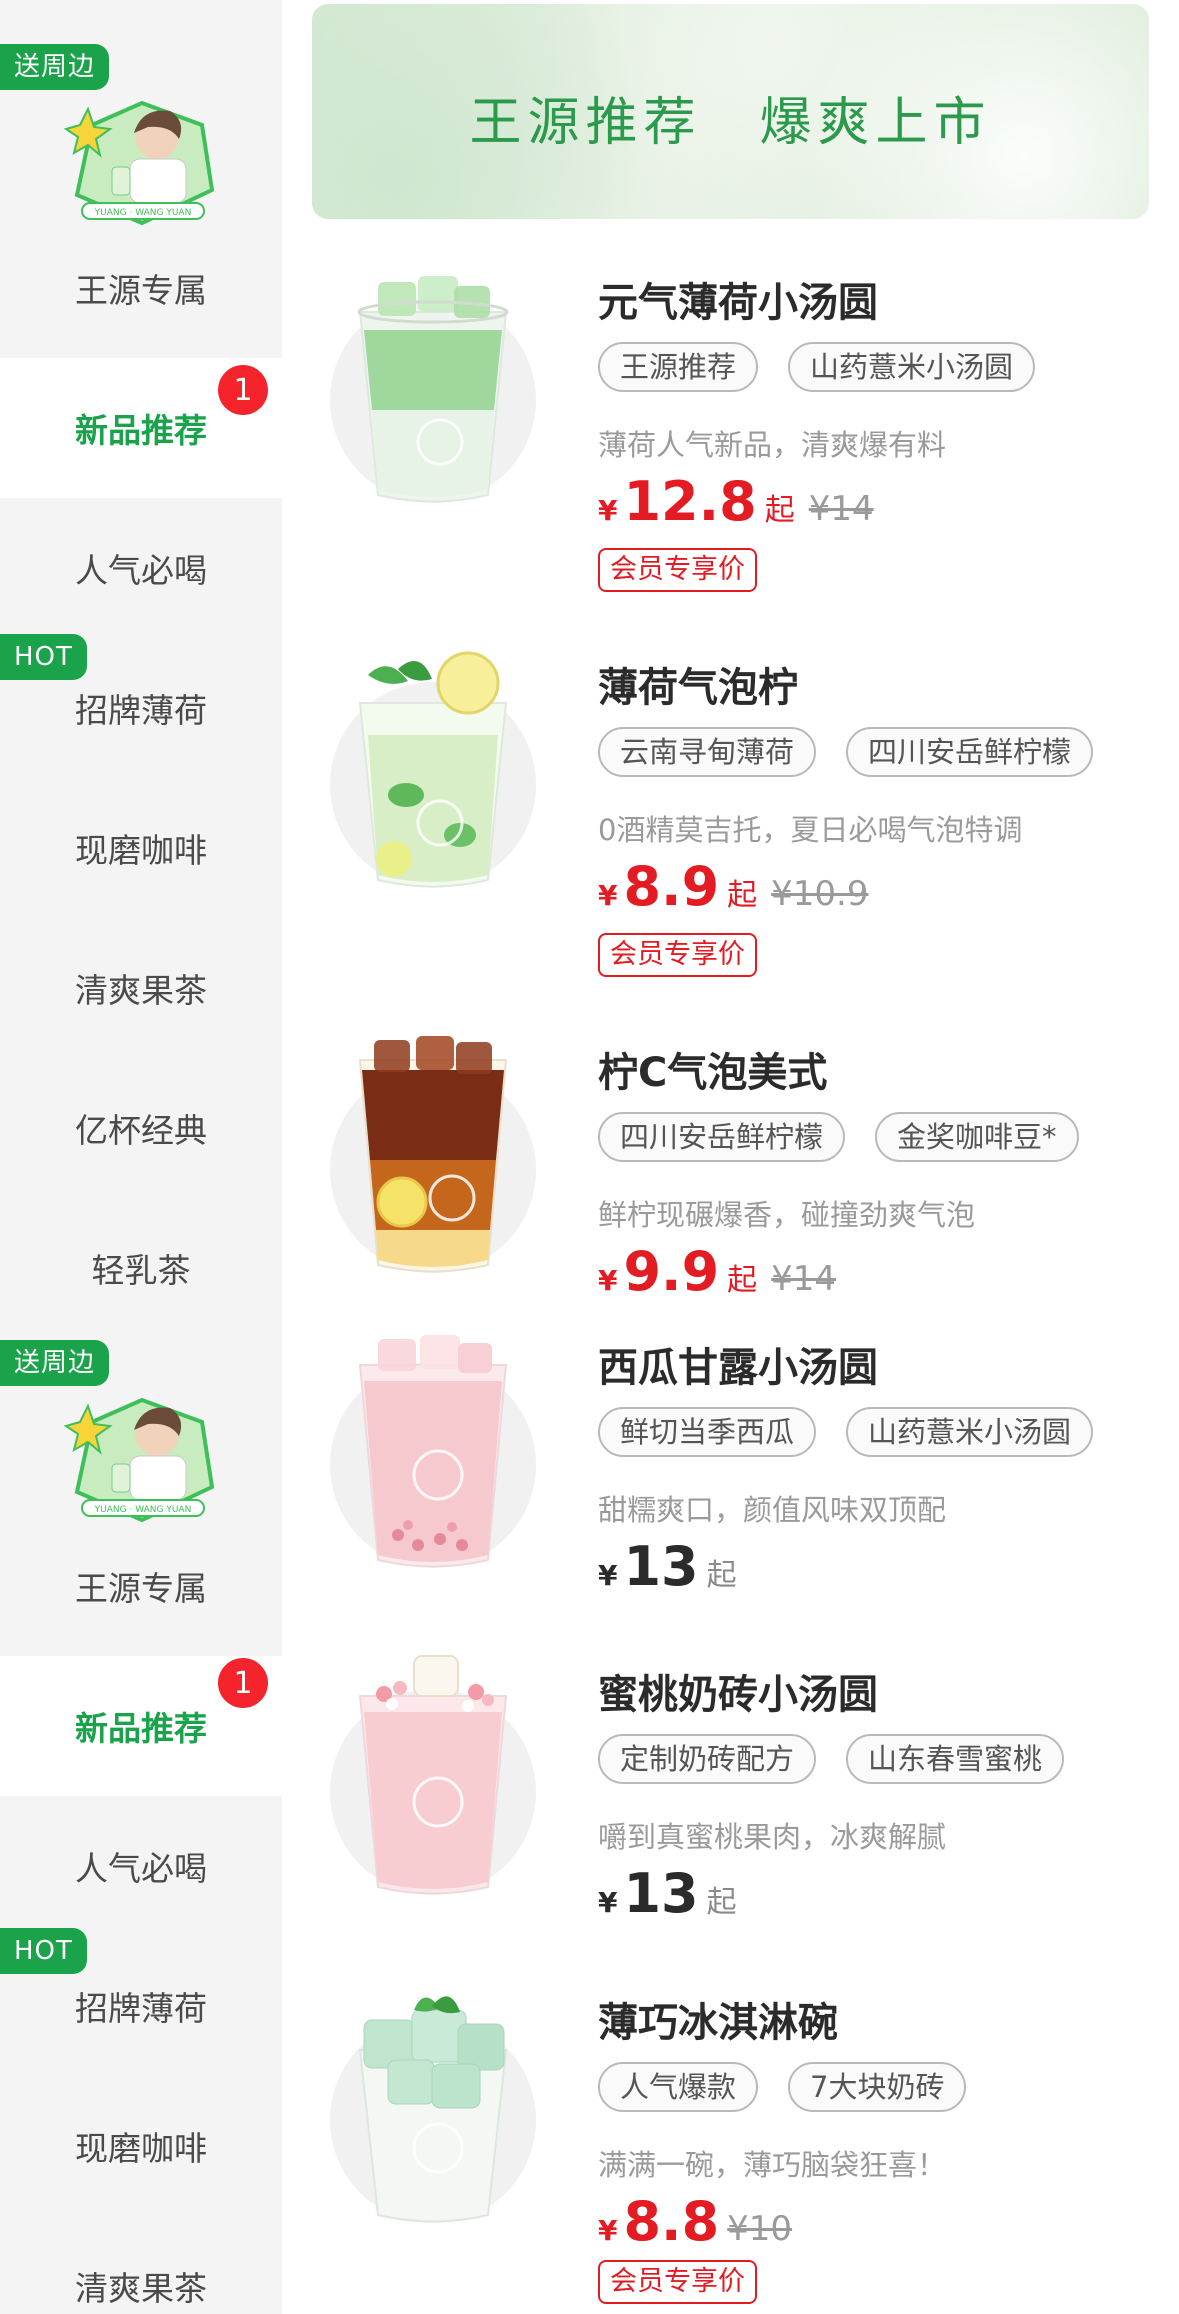 The image size is (1179, 2314). I want to click on mint-ice-cream-bowl-icon, so click(433, 2109).